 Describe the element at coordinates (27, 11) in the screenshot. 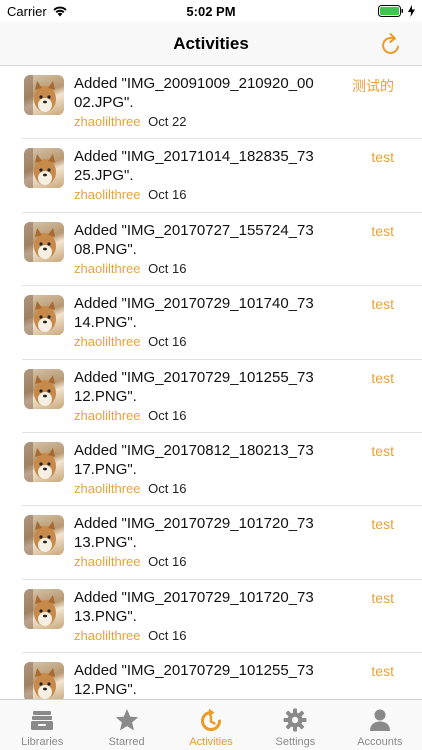

I see `carrier-label: Carrier` at that location.